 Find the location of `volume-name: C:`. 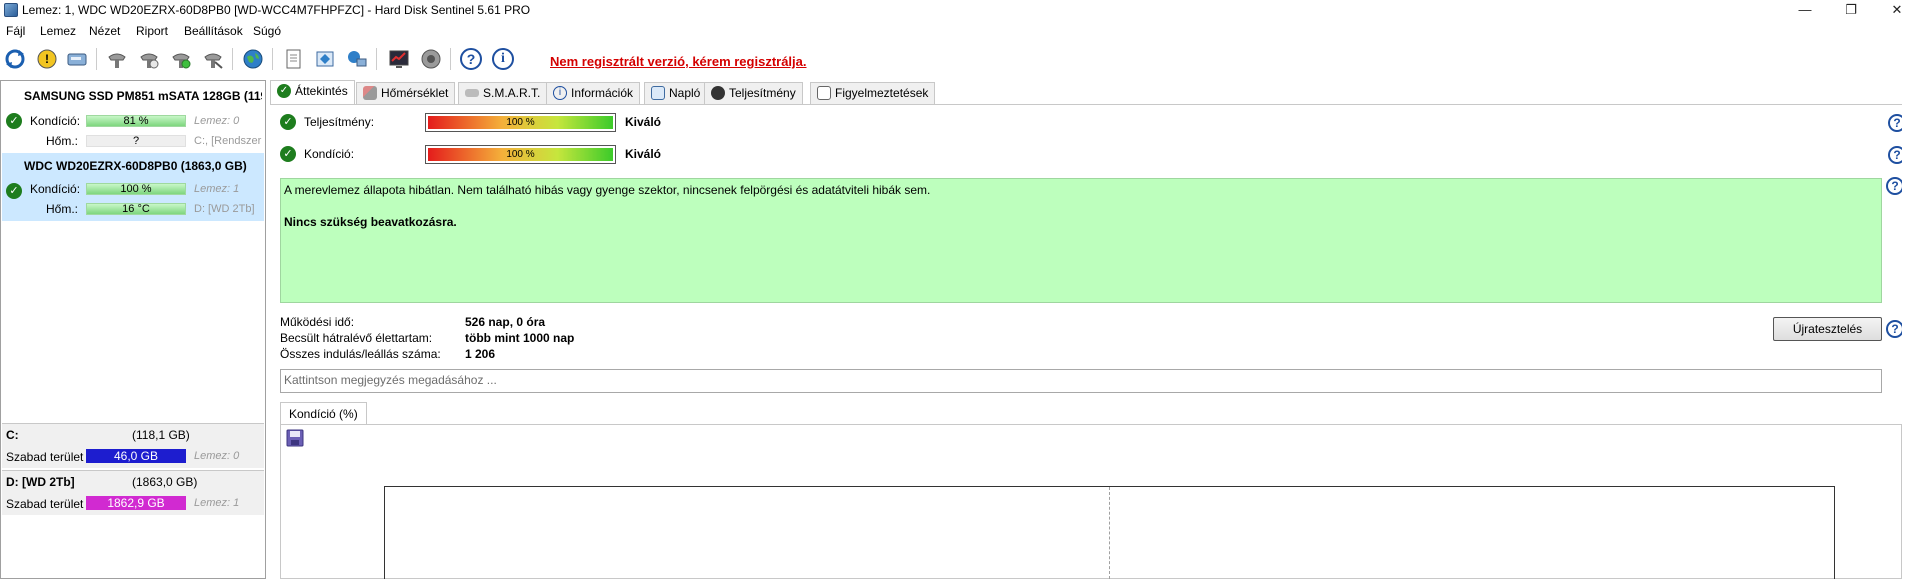

volume-name: C: is located at coordinates (12, 435).